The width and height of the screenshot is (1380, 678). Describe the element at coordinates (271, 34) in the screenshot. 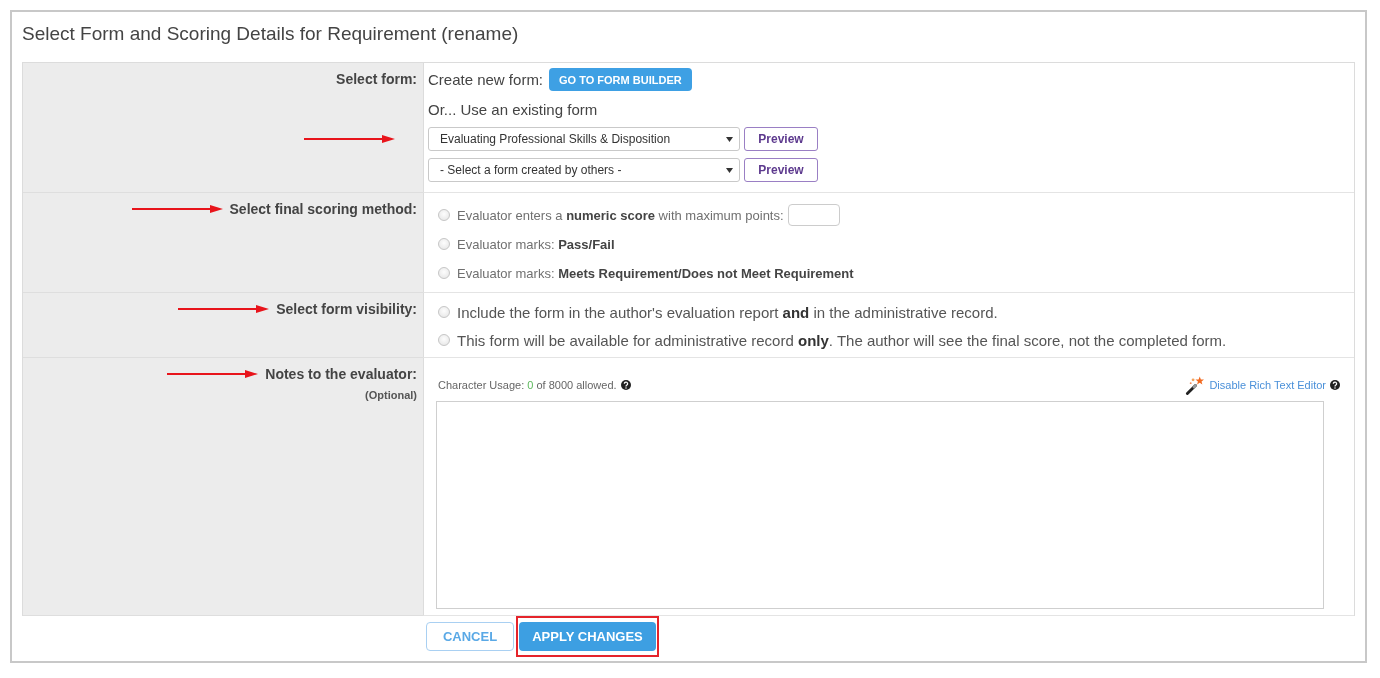

I see `dialog-title: Select Form and Scoring Details for Requirement (rename)` at that location.